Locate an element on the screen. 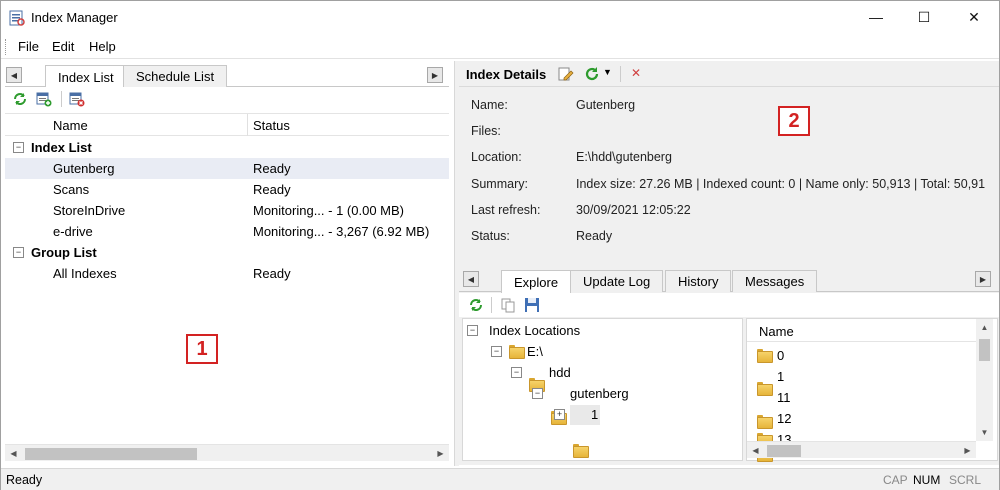  cap-indicator: CAP is located at coordinates (895, 480).